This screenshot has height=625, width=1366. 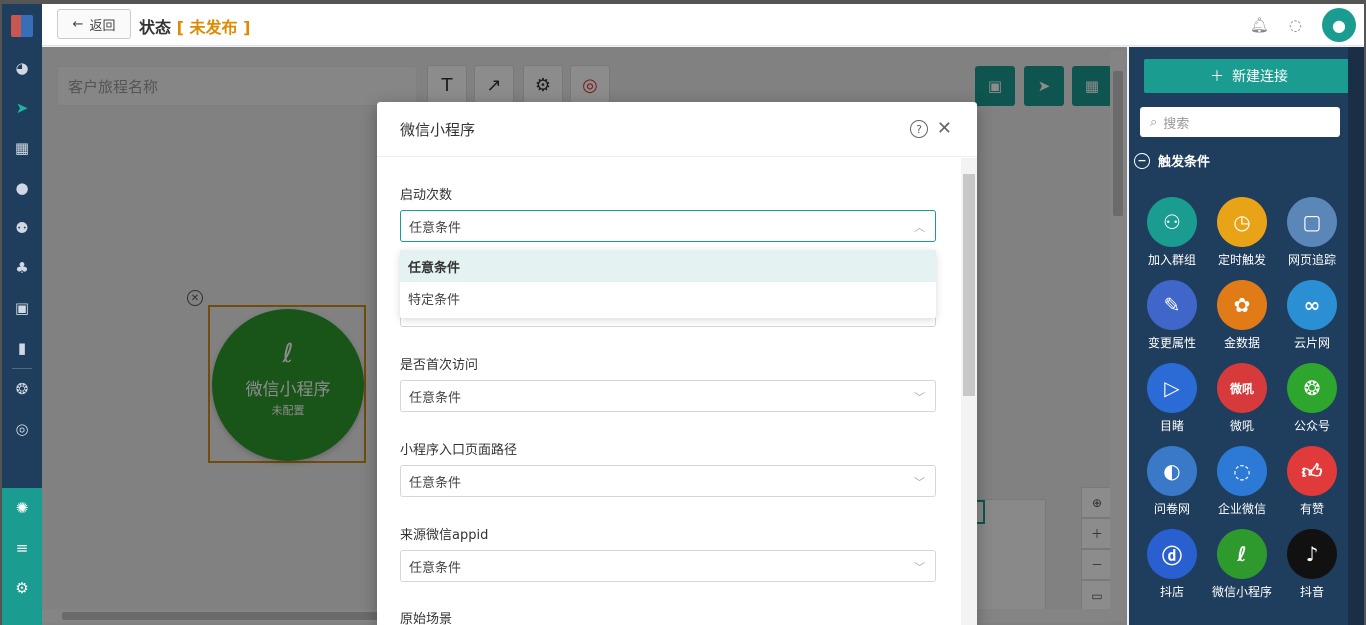 I want to click on send-icon: ➤, so click(x=22, y=108).